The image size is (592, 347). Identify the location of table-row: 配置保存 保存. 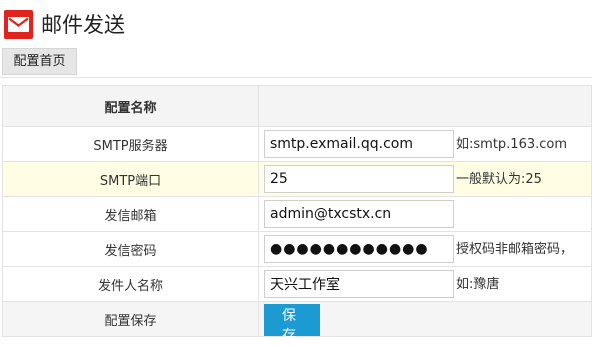
(297, 322).